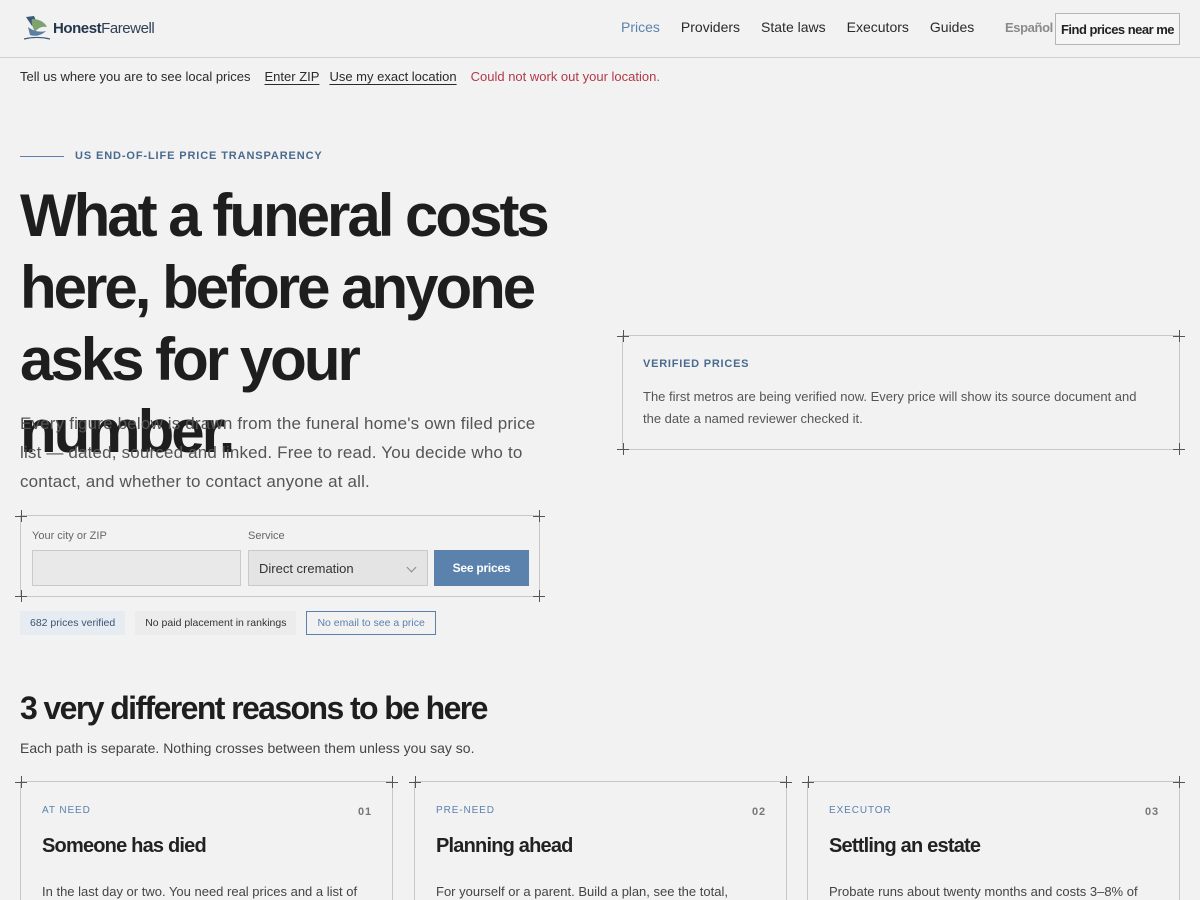 The height and width of the screenshot is (900, 1200). I want to click on reason-tag: PRE-NEED, so click(465, 810).